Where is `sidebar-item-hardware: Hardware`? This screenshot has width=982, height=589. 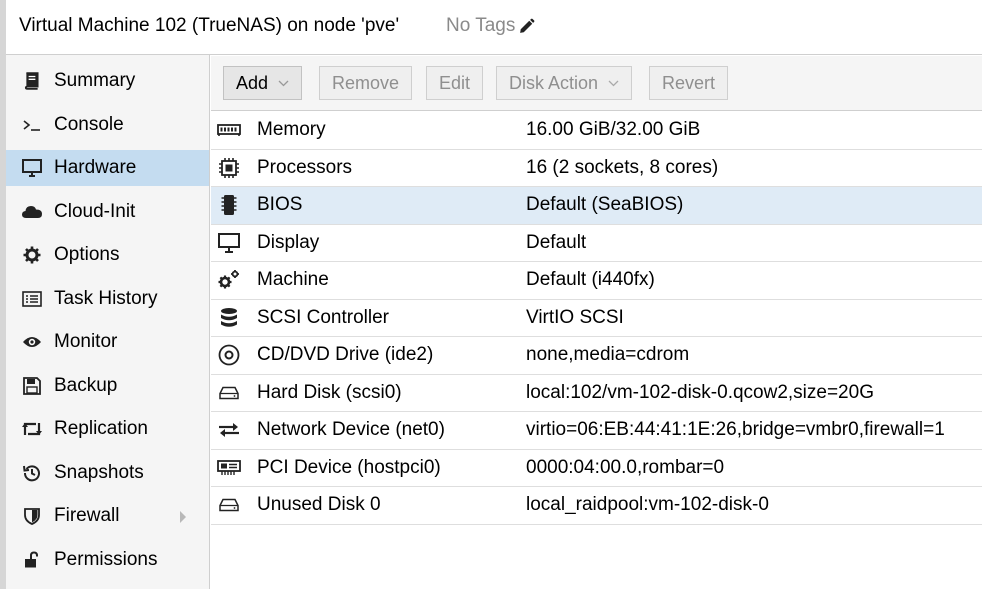 sidebar-item-hardware: Hardware is located at coordinates (107, 168).